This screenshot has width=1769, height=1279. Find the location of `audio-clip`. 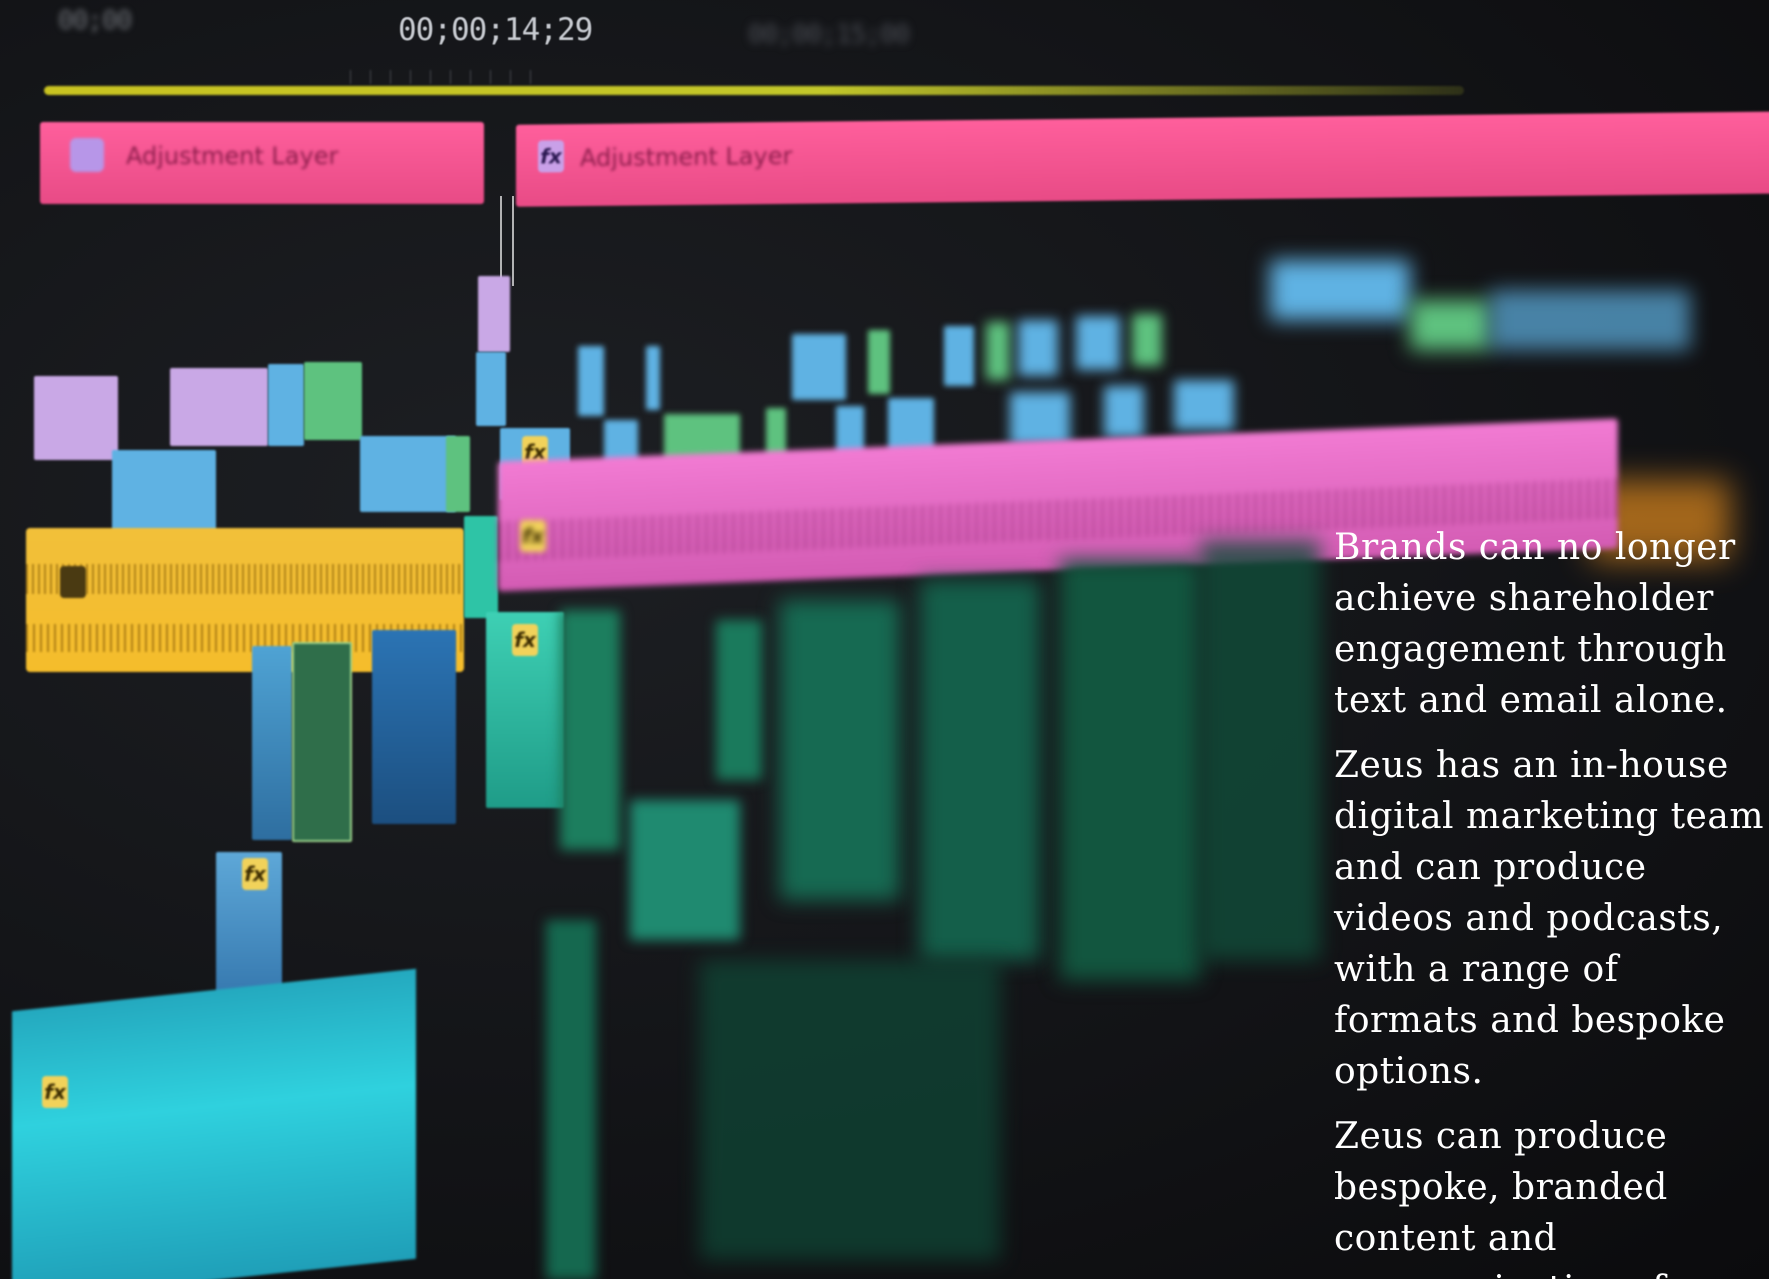

audio-clip is located at coordinates (481, 567).